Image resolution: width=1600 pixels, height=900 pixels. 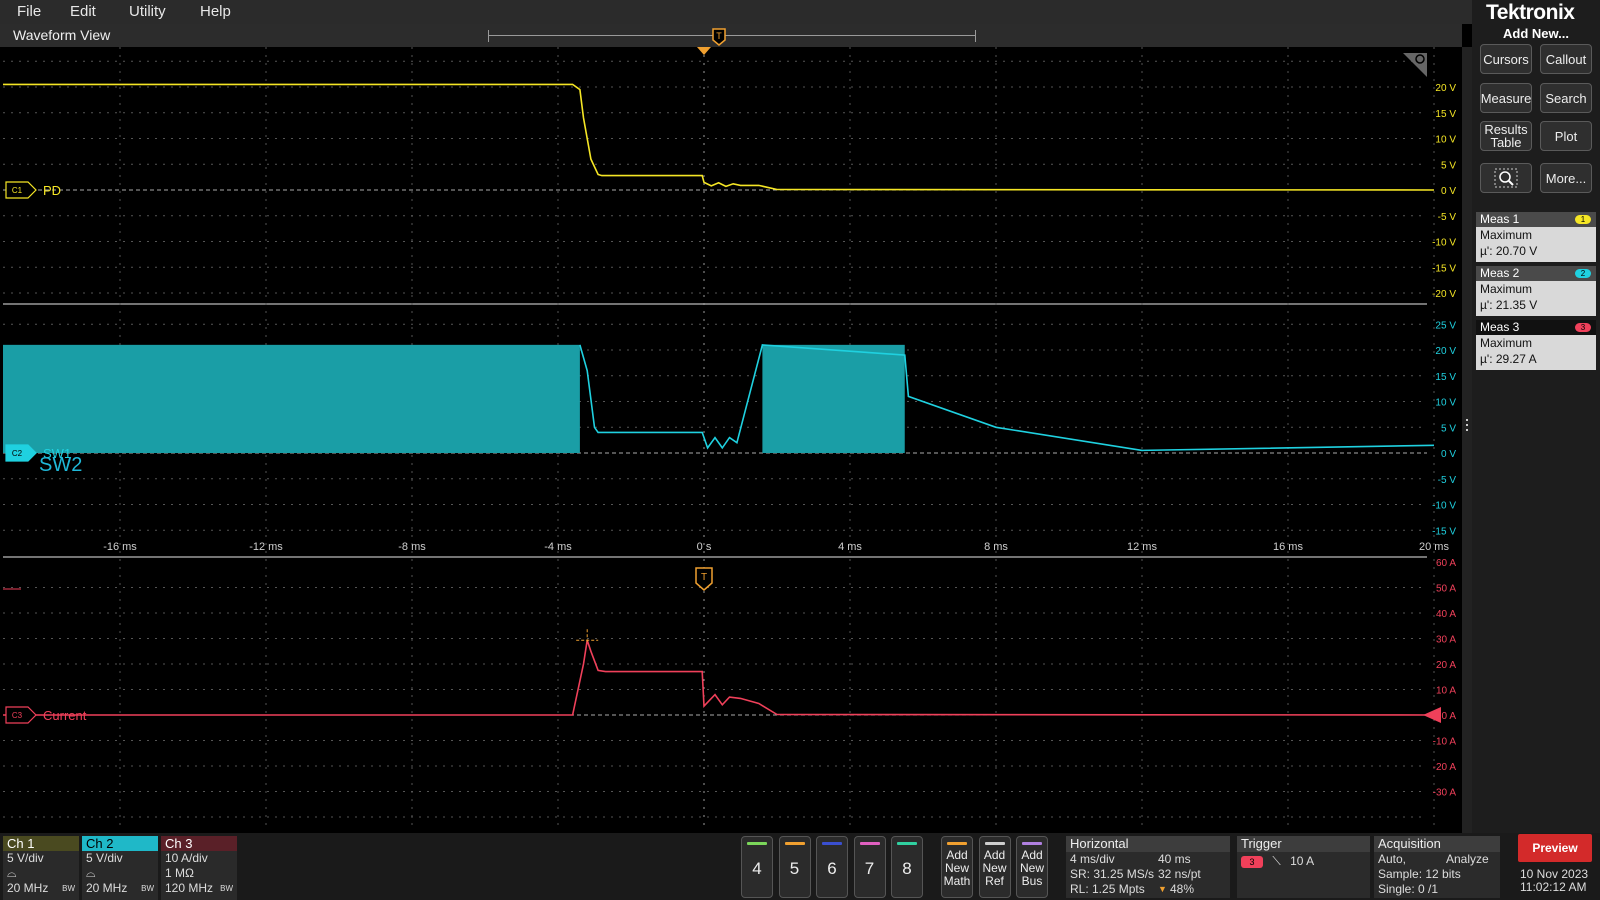 I want to click on add-new-bus-button: Add New Bus, so click(x=1032, y=867).